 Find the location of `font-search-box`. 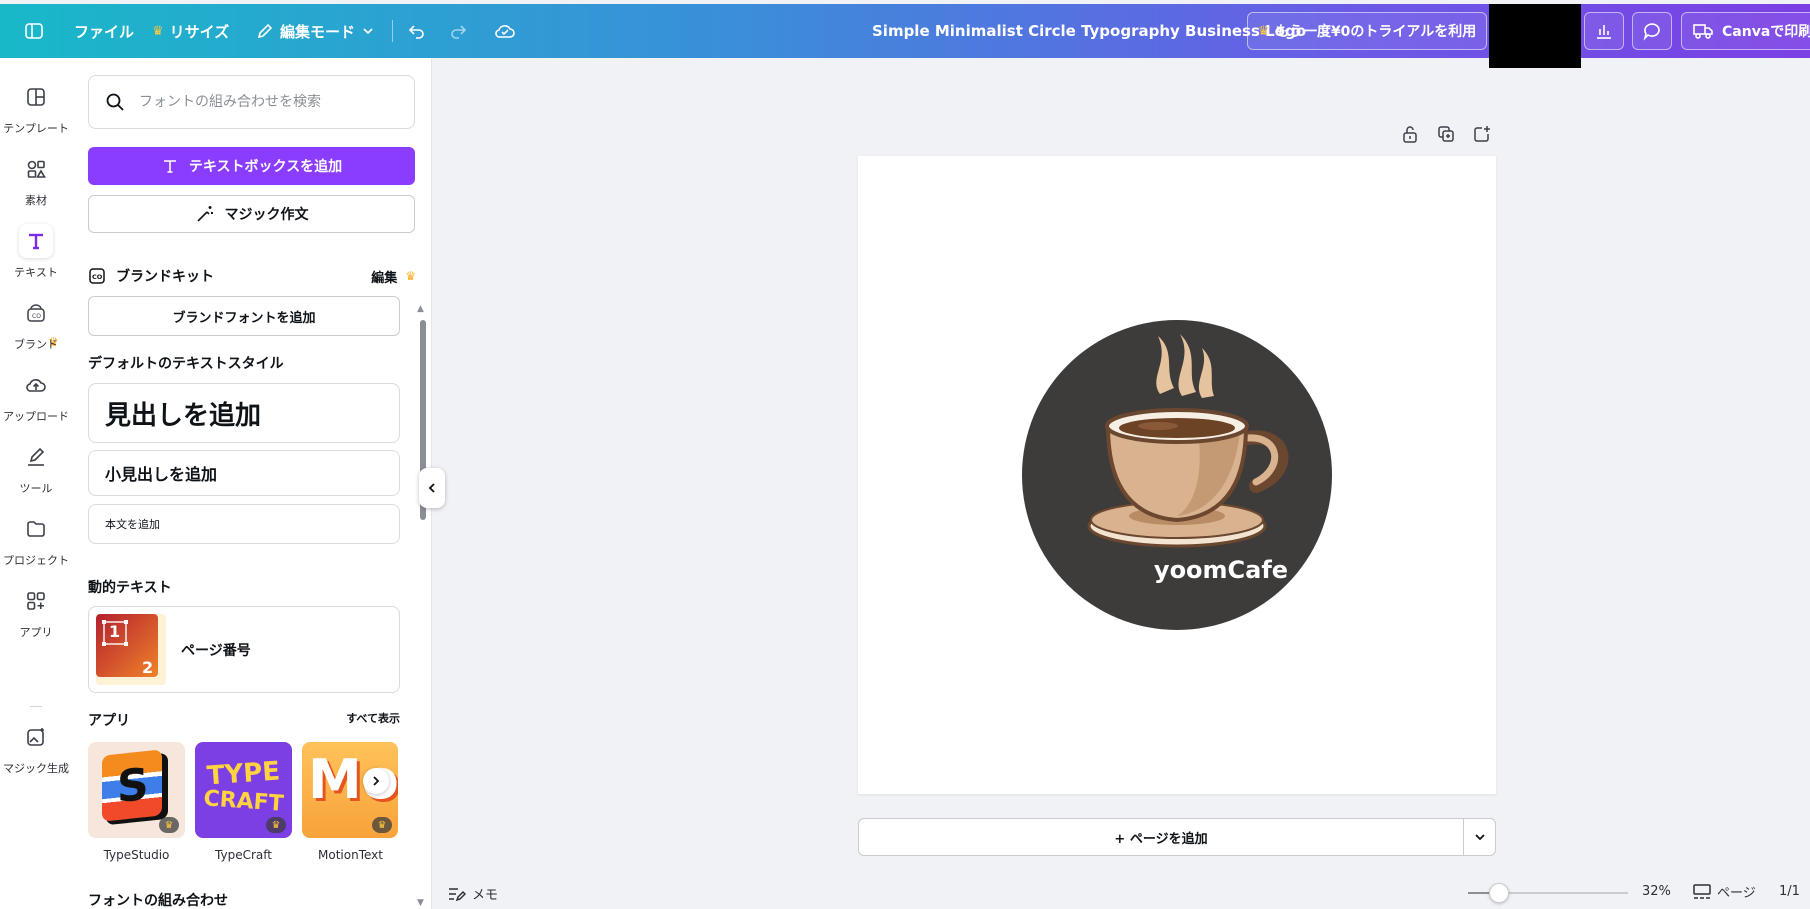

font-search-box is located at coordinates (251, 102).